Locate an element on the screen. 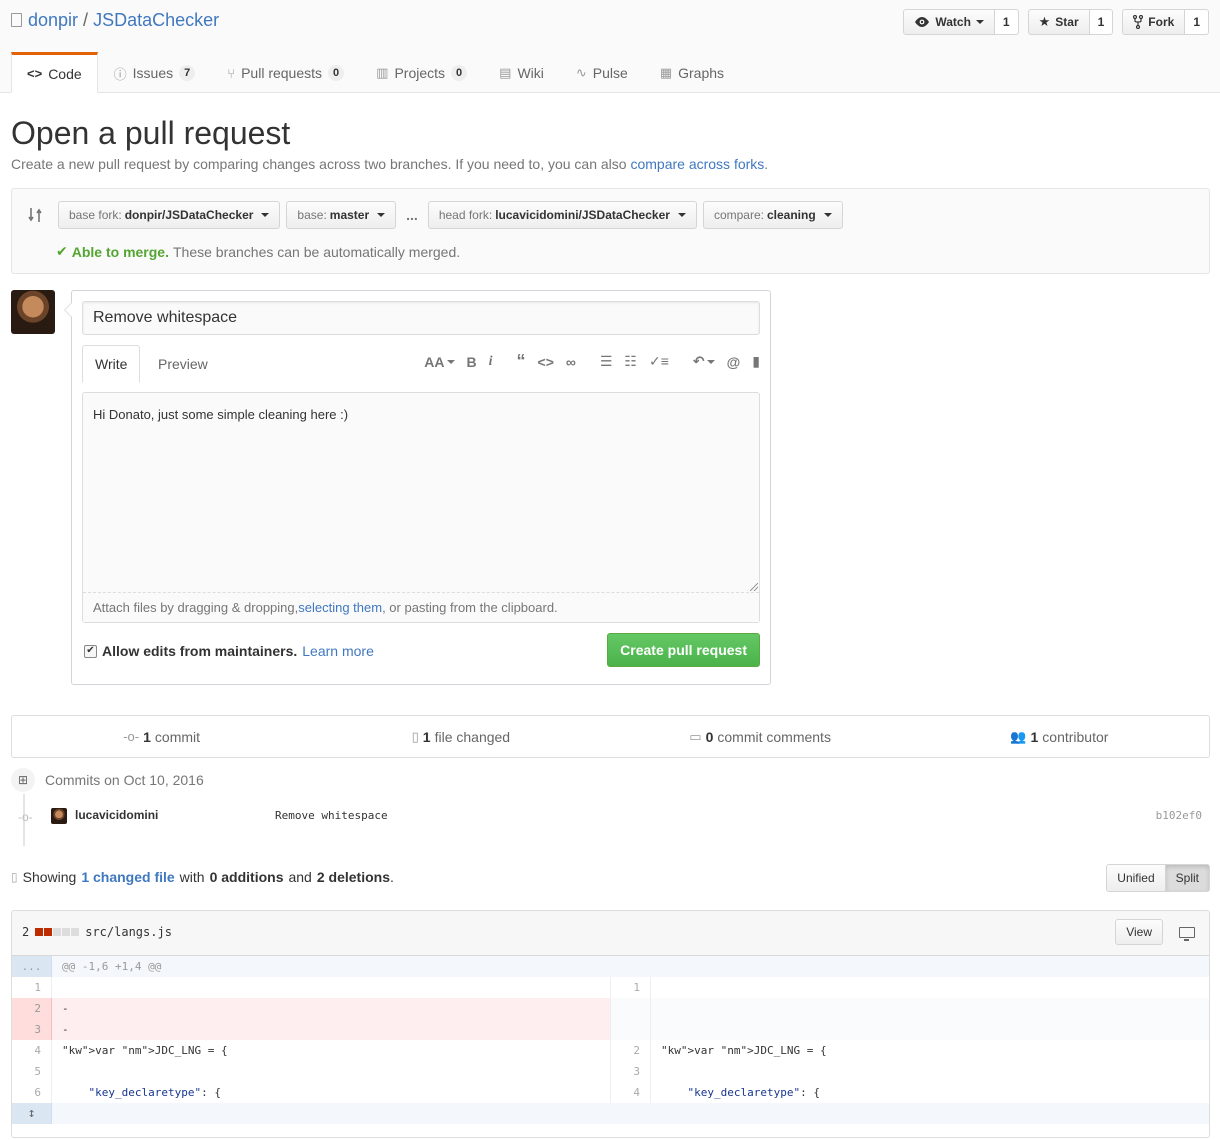 The image size is (1220, 1140). right-line-number: 1 is located at coordinates (631, 987).